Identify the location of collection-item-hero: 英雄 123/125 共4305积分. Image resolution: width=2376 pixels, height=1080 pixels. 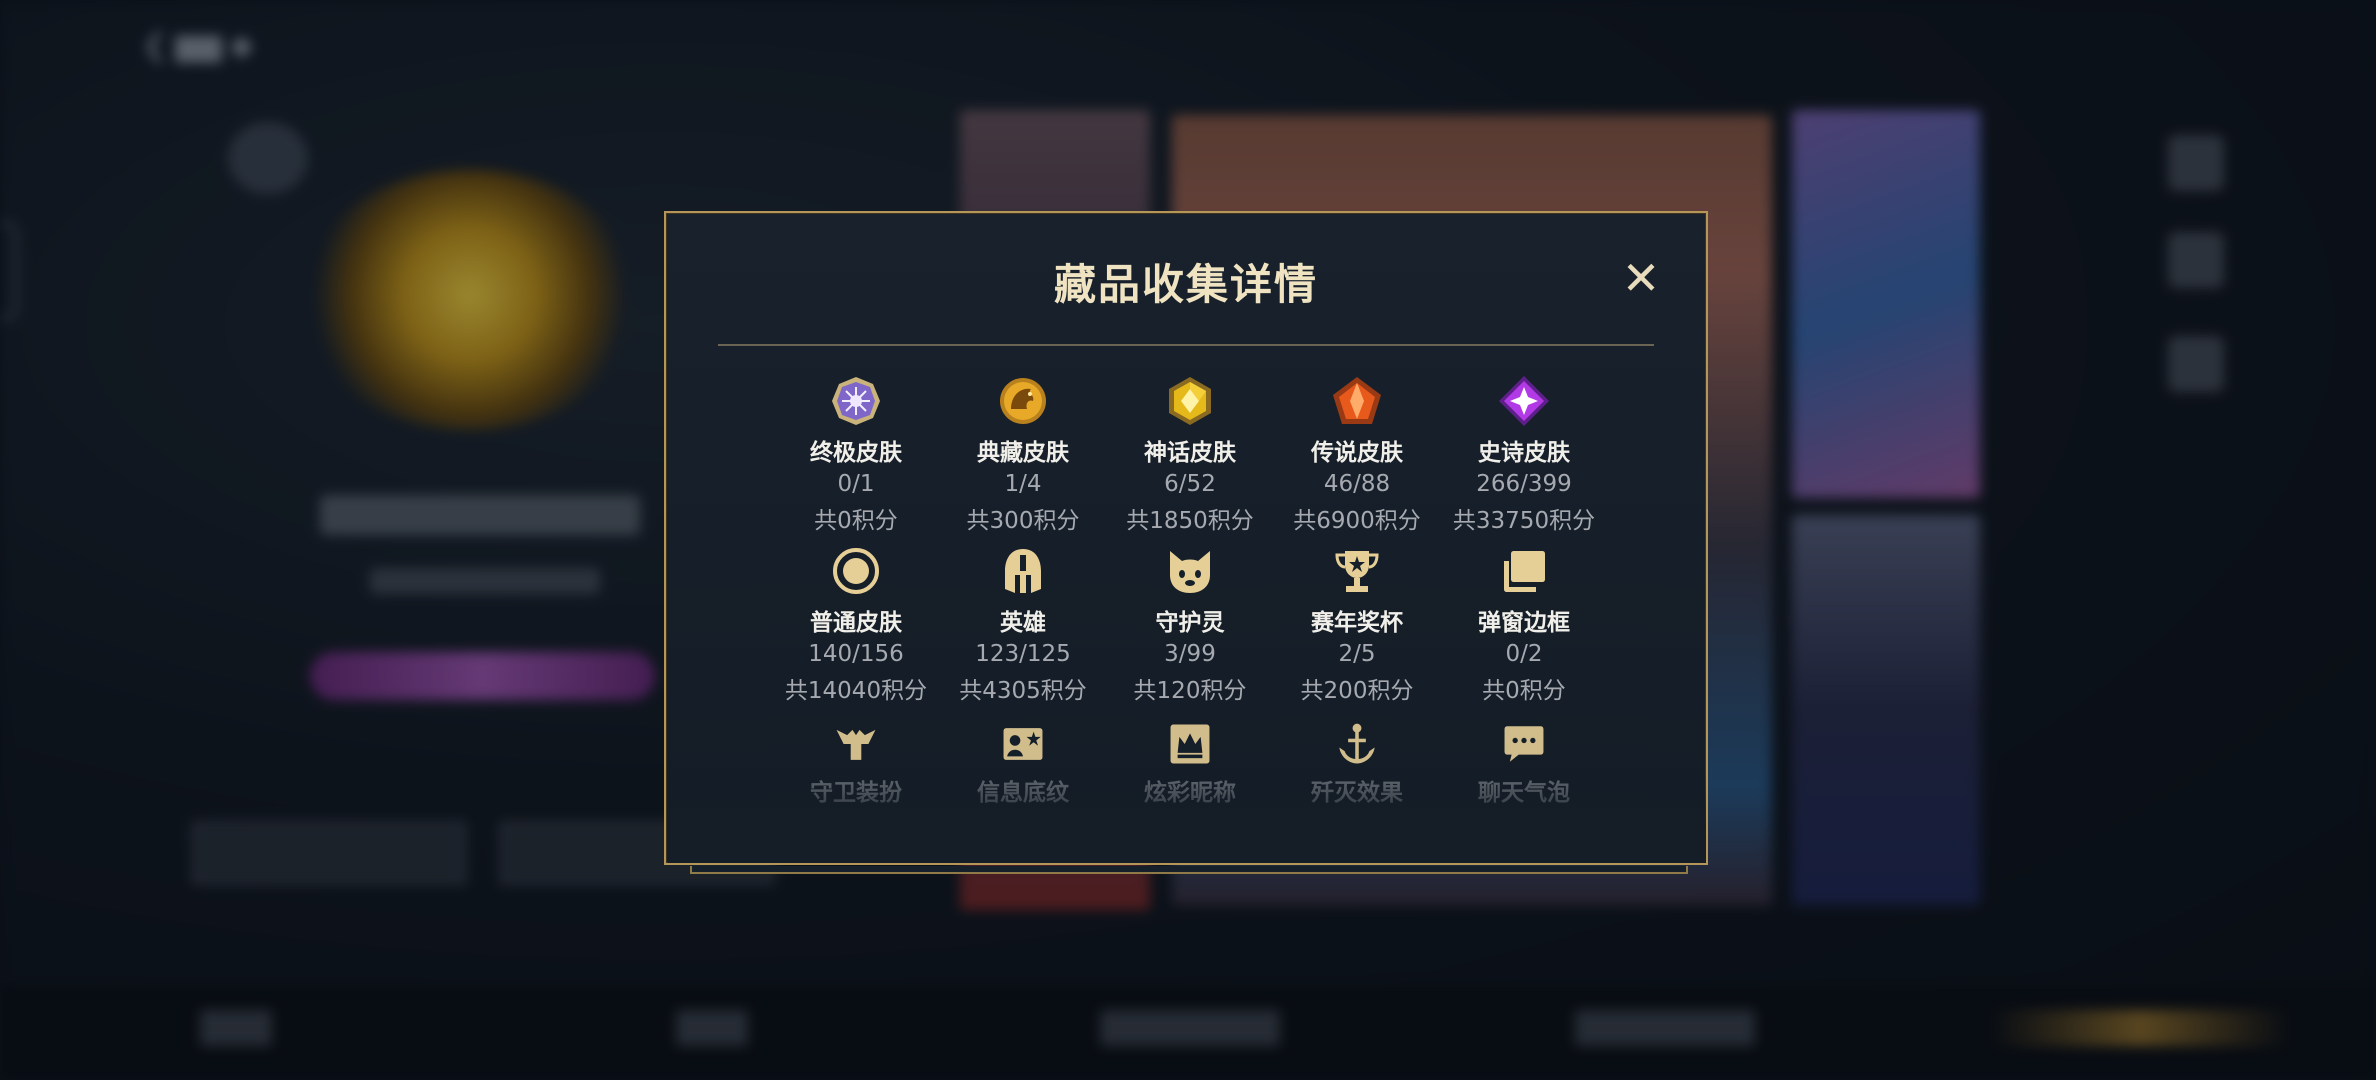
(1023, 625).